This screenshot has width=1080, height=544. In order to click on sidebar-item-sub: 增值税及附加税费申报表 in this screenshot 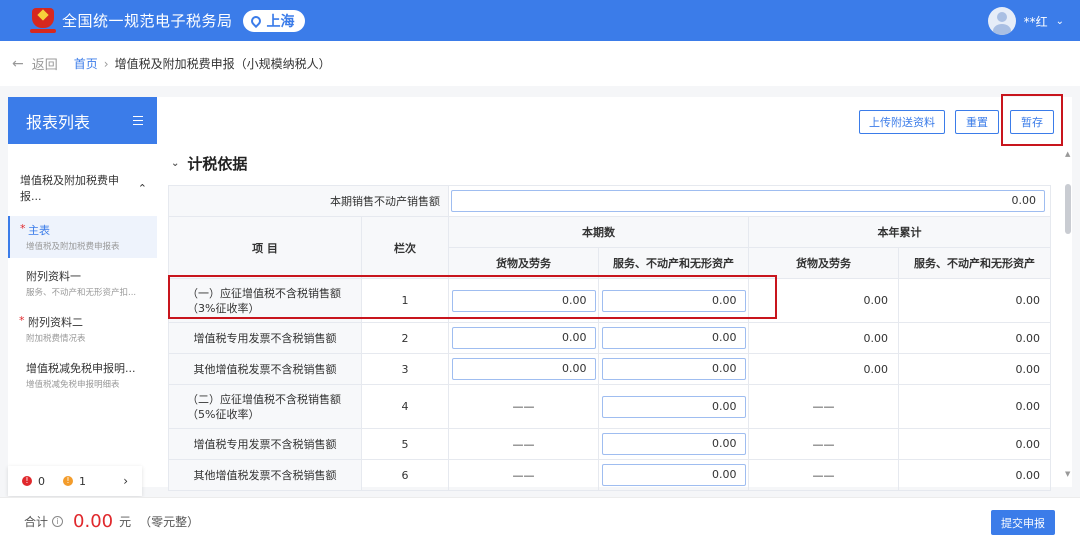, I will do `click(73, 247)`.